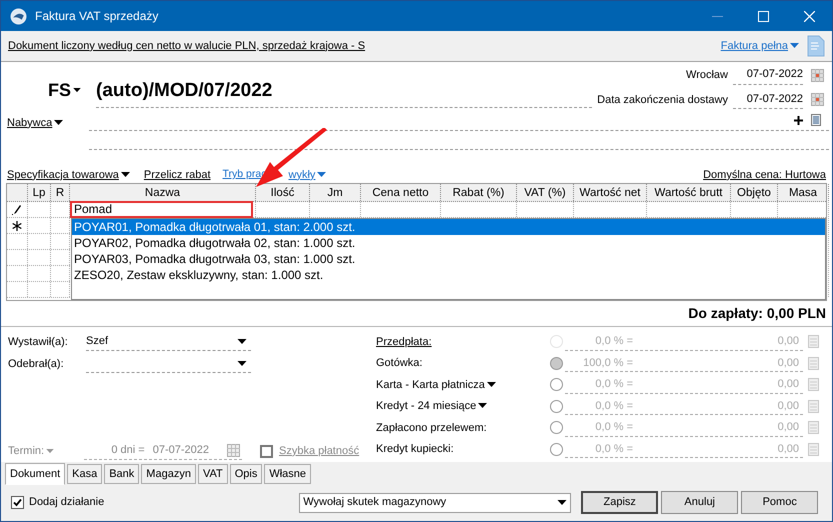 The image size is (833, 522). Describe the element at coordinates (763, 16) in the screenshot. I see `maximize-icon` at that location.